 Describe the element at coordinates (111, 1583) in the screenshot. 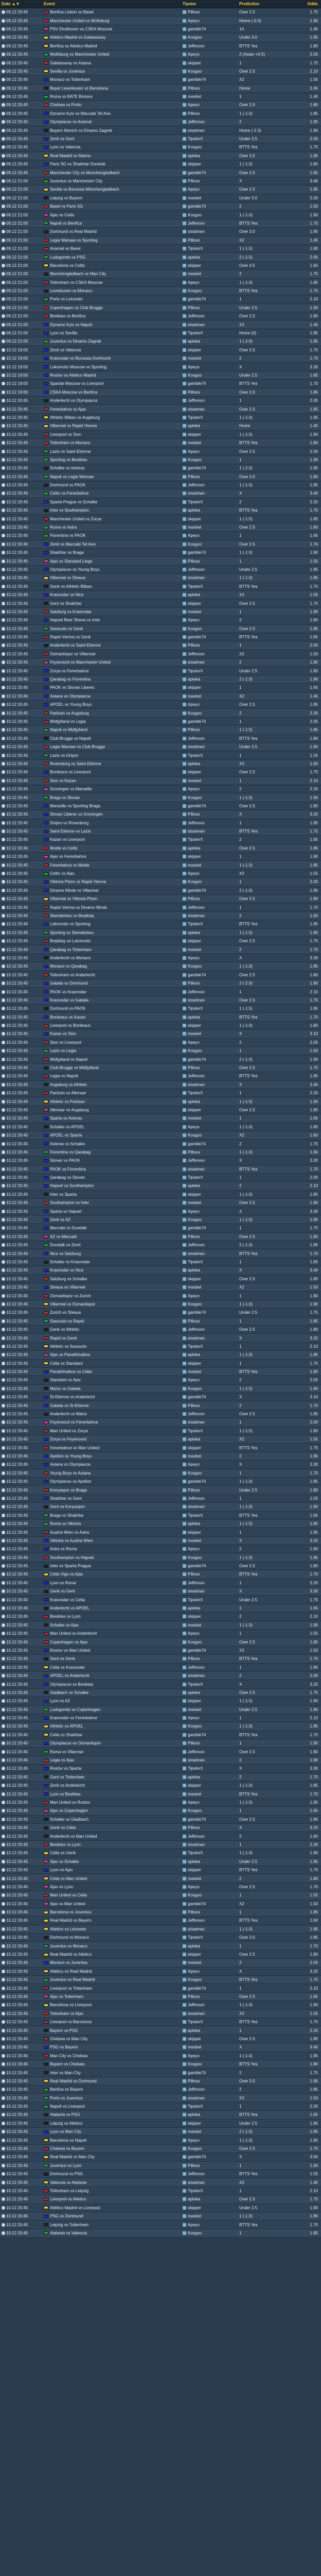

I see `row-event: Lyon vs Roma` at that location.